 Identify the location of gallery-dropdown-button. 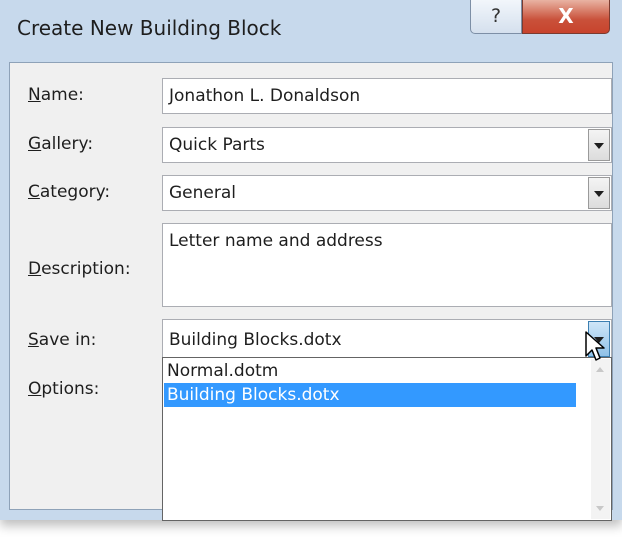
(599, 145).